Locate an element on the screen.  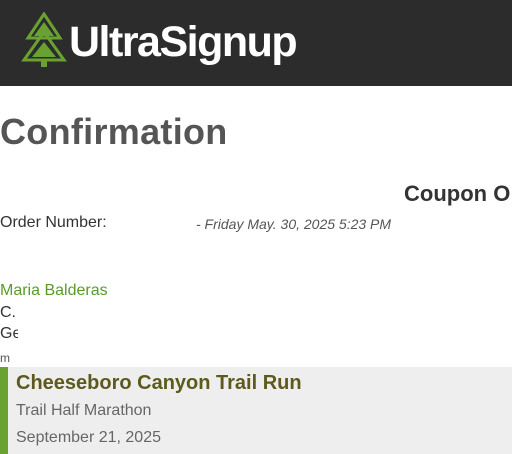
logo-text: UltraSignup is located at coordinates (183, 42).